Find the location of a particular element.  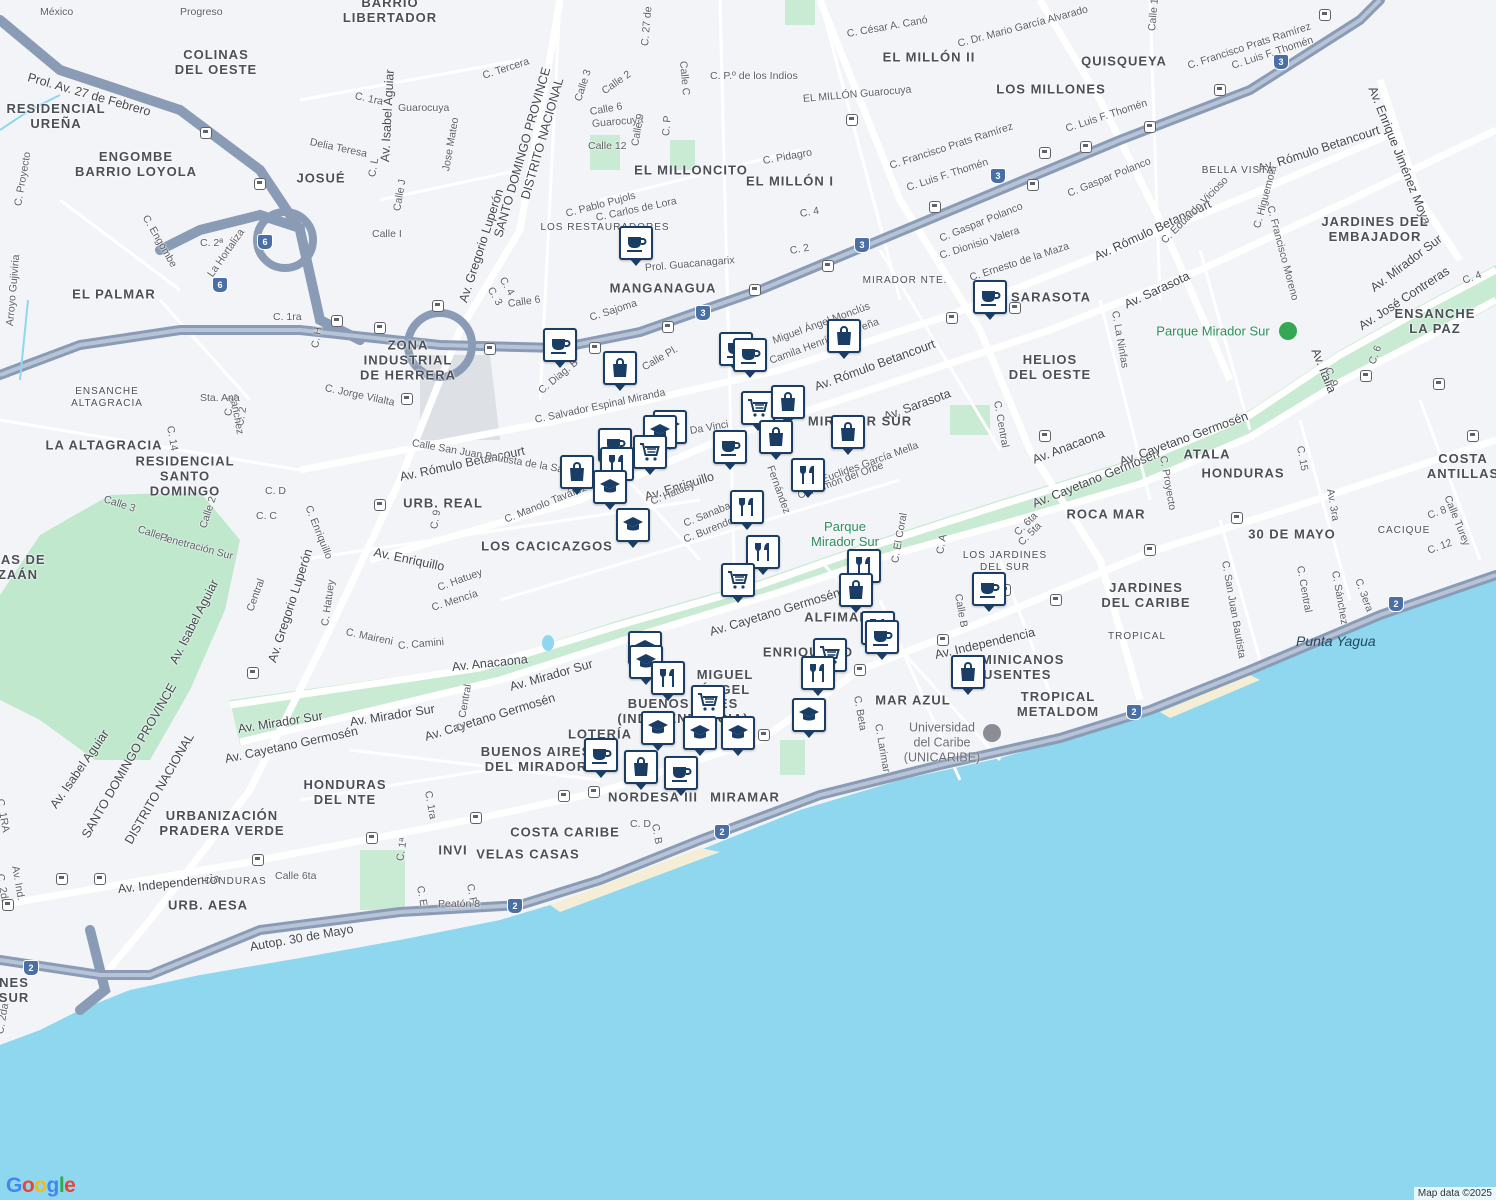

neighborhood-label: BARRIO LIBERTADOR is located at coordinates (390, 12).